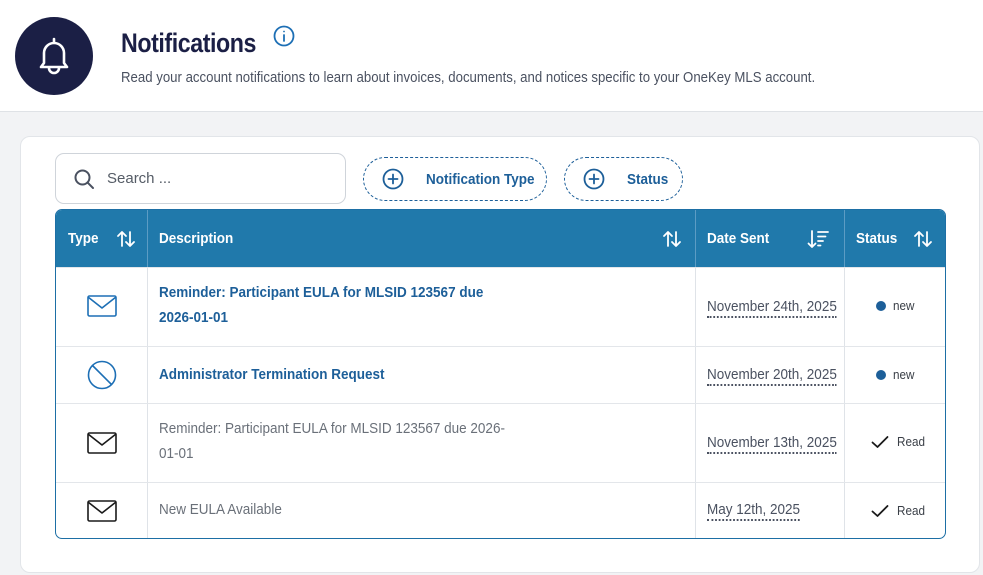 The height and width of the screenshot is (575, 983). I want to click on search-icon, so click(84, 179).